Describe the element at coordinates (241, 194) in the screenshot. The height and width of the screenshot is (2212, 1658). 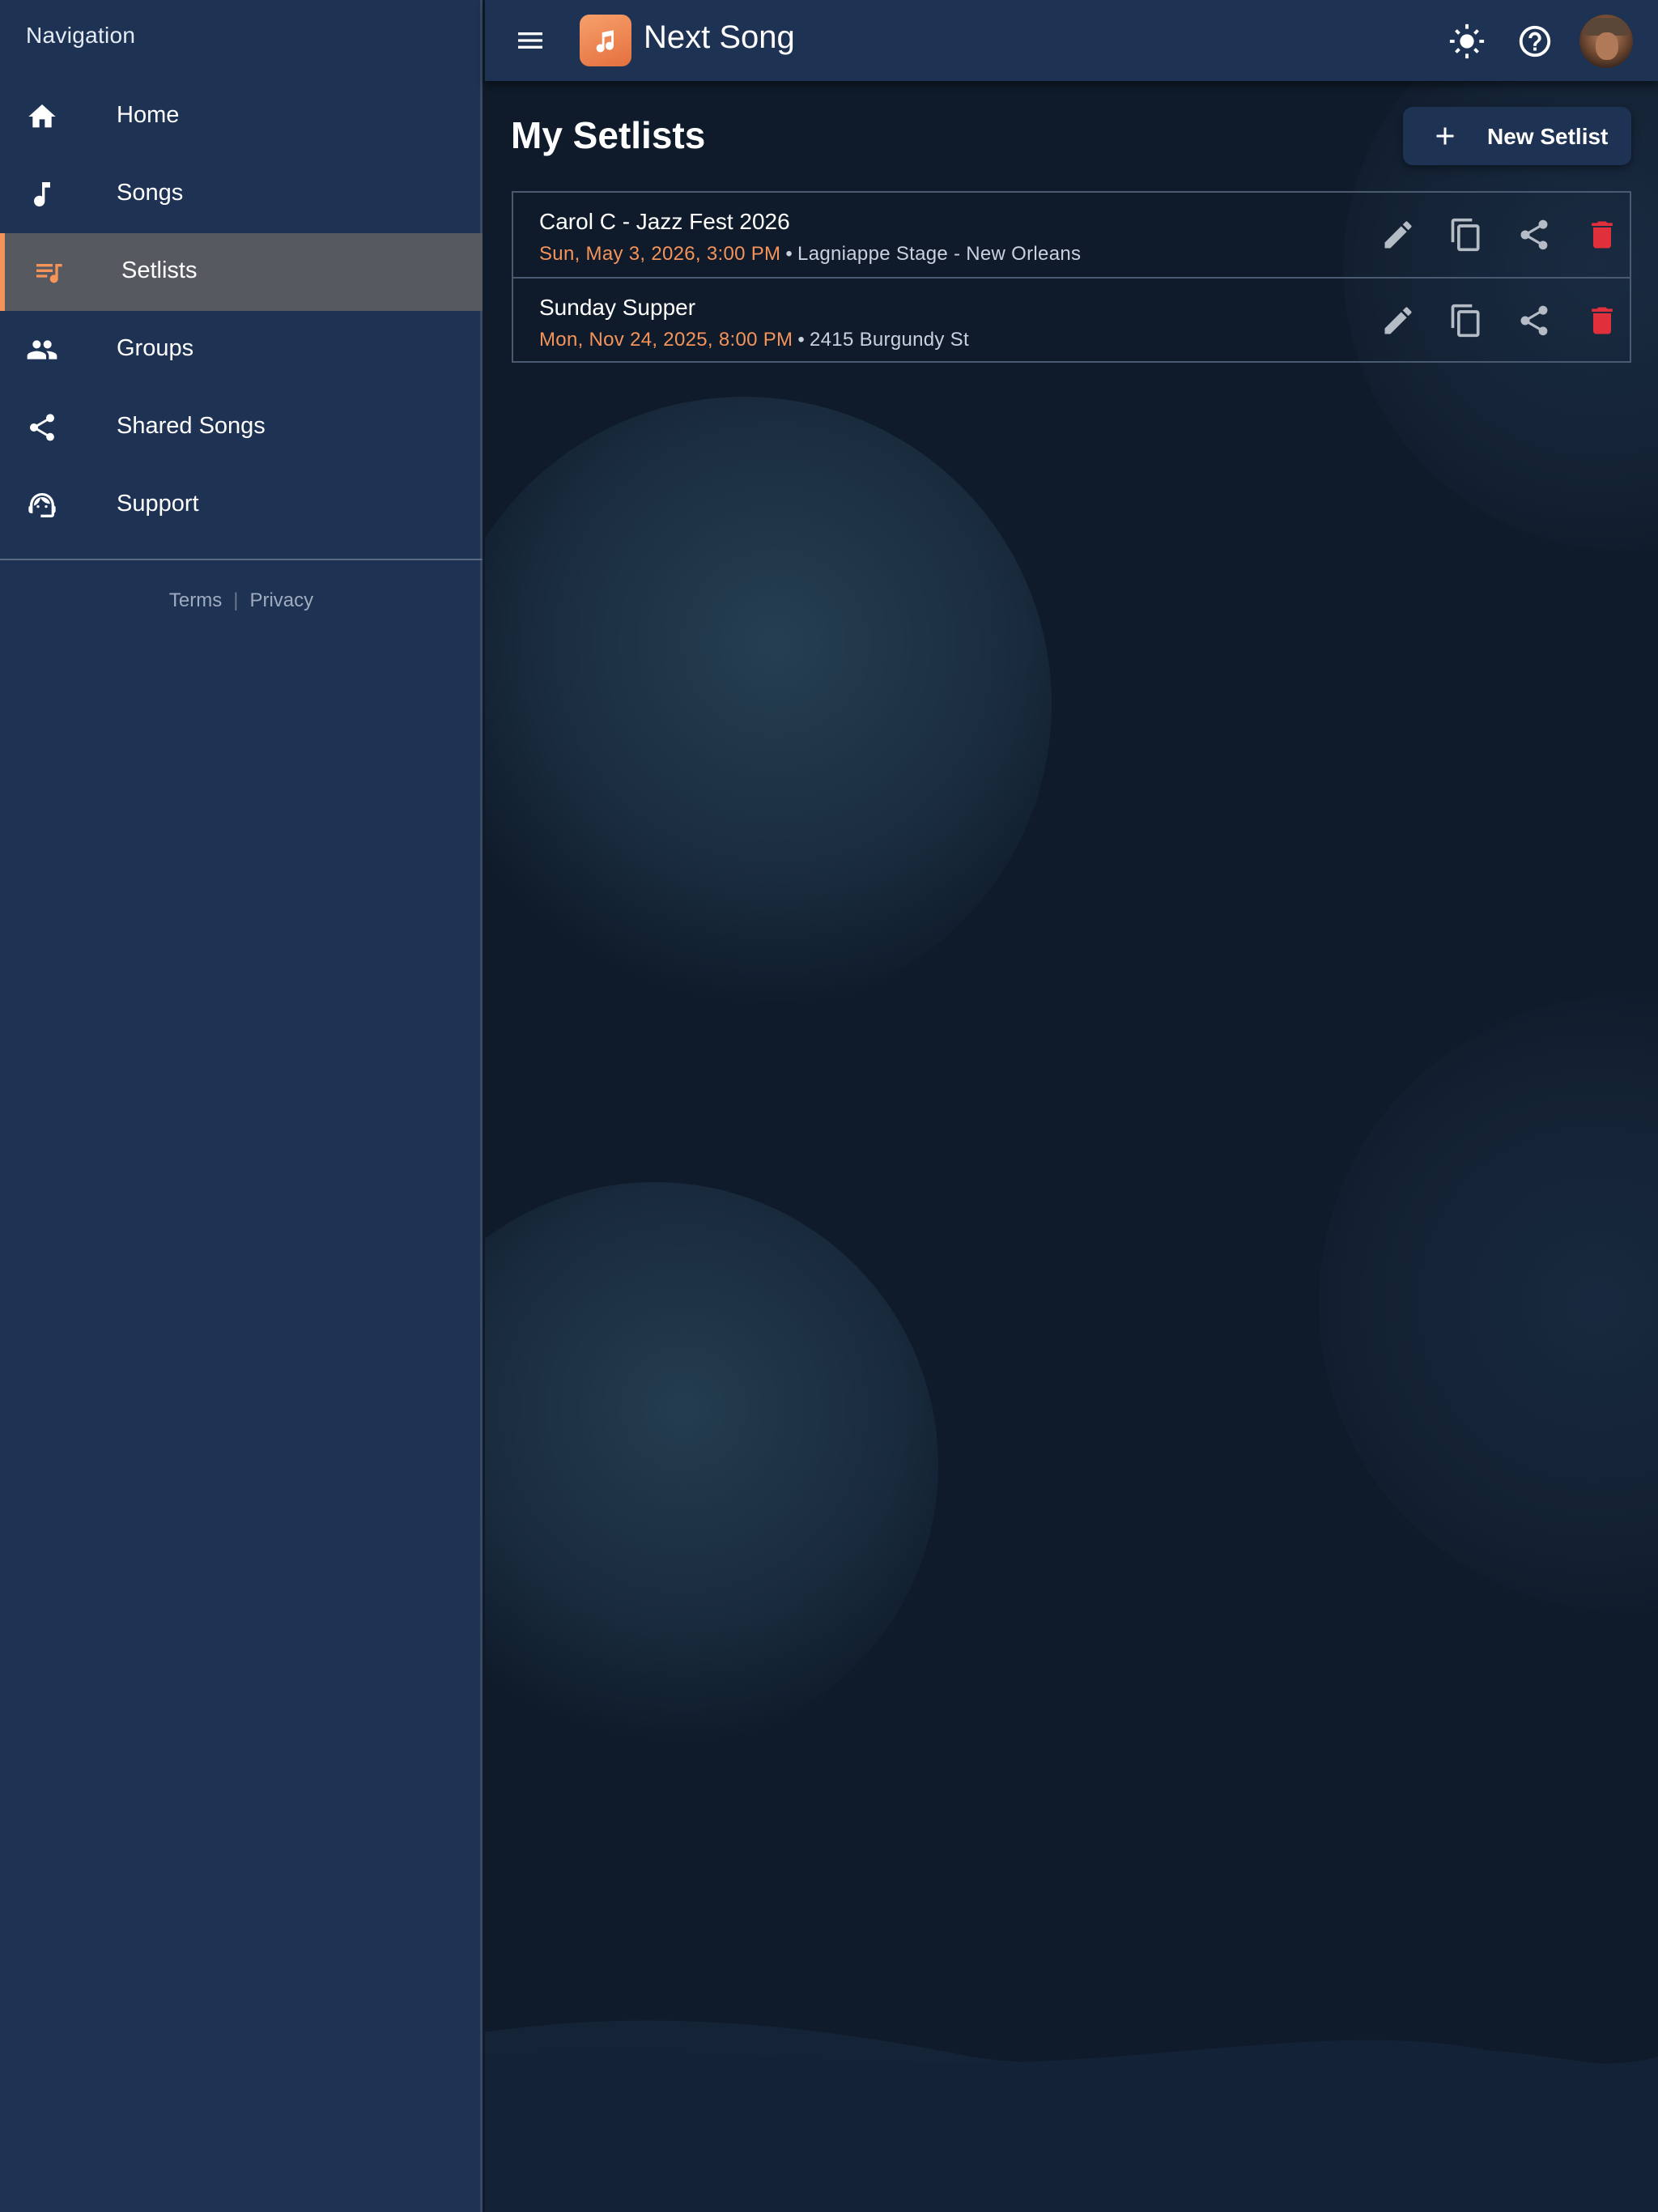
I see `sidebar-item-songs: Songs` at that location.